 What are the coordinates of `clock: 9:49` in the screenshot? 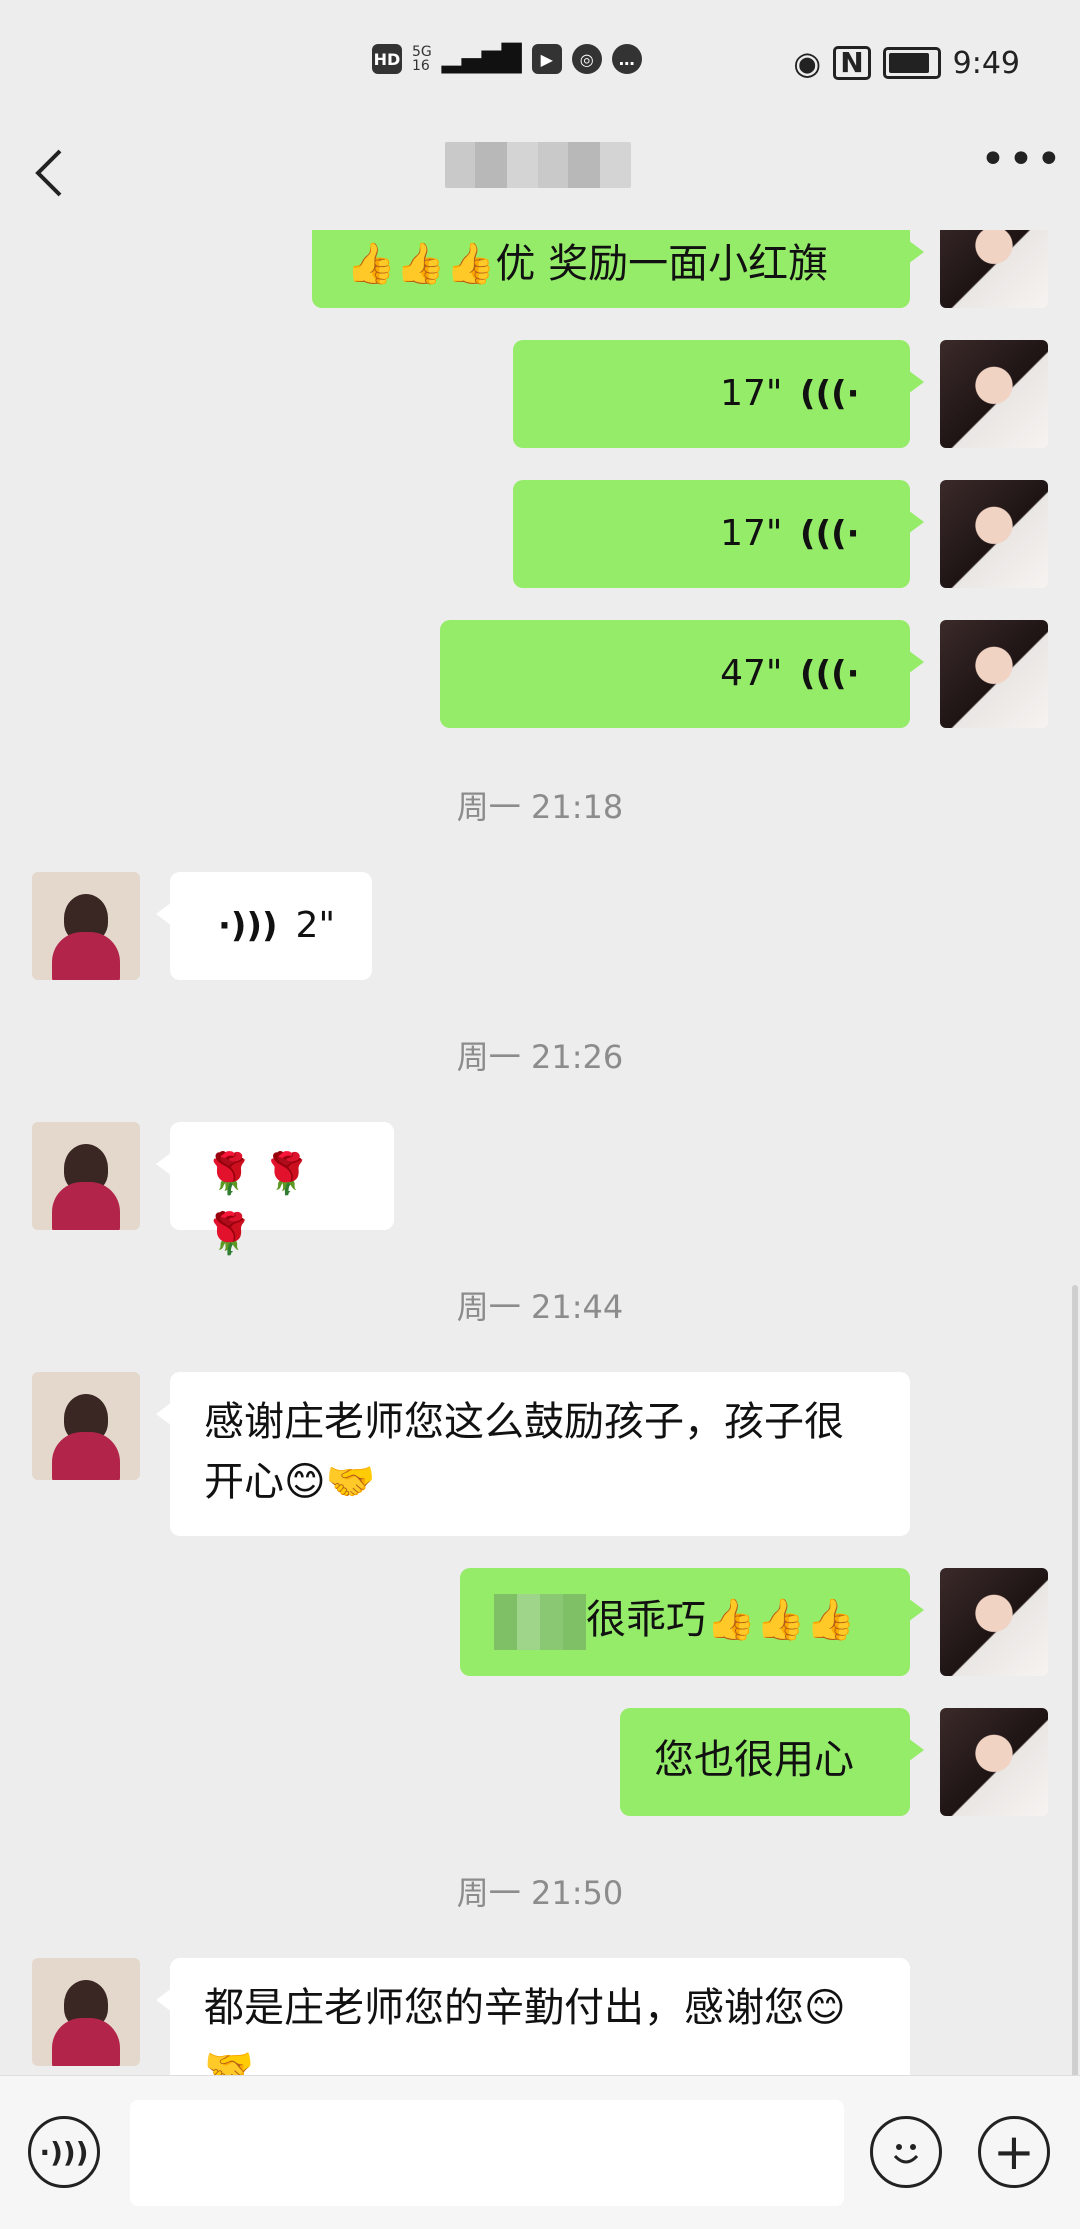 It's located at (986, 63).